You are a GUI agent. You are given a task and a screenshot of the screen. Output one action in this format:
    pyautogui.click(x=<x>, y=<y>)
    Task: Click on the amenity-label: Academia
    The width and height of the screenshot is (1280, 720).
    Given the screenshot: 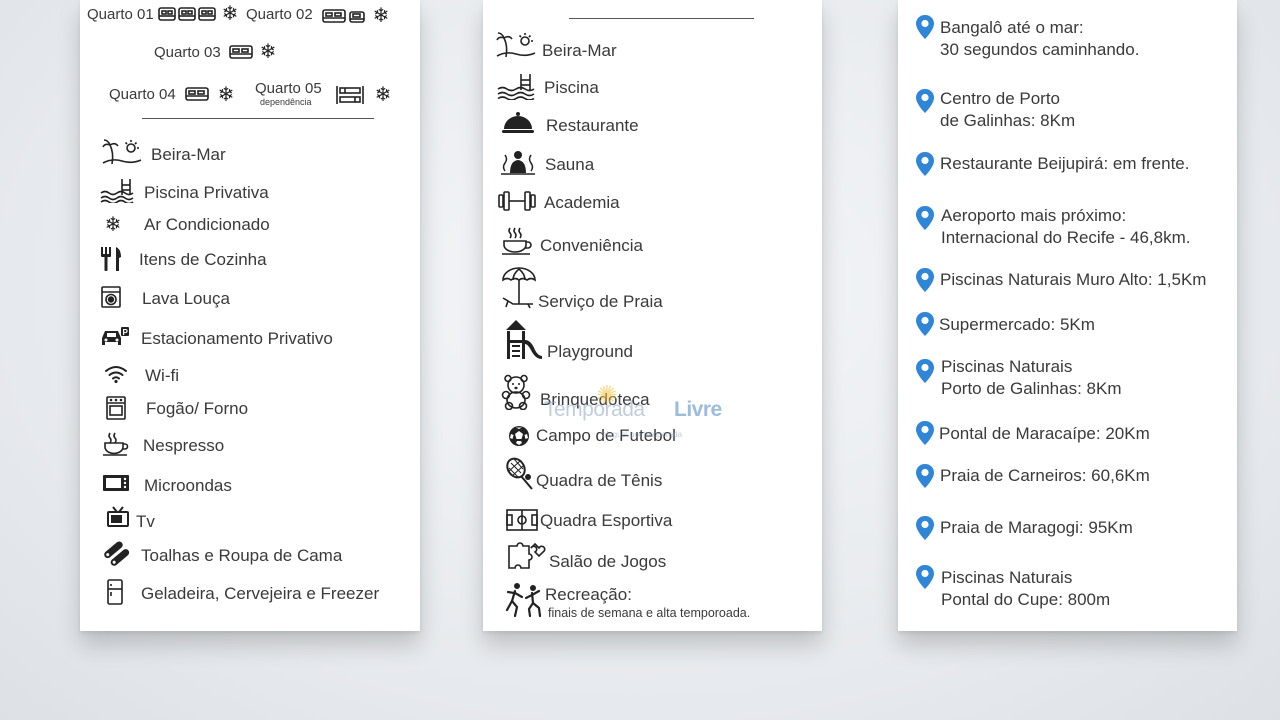 What is the action you would take?
    pyautogui.click(x=582, y=202)
    